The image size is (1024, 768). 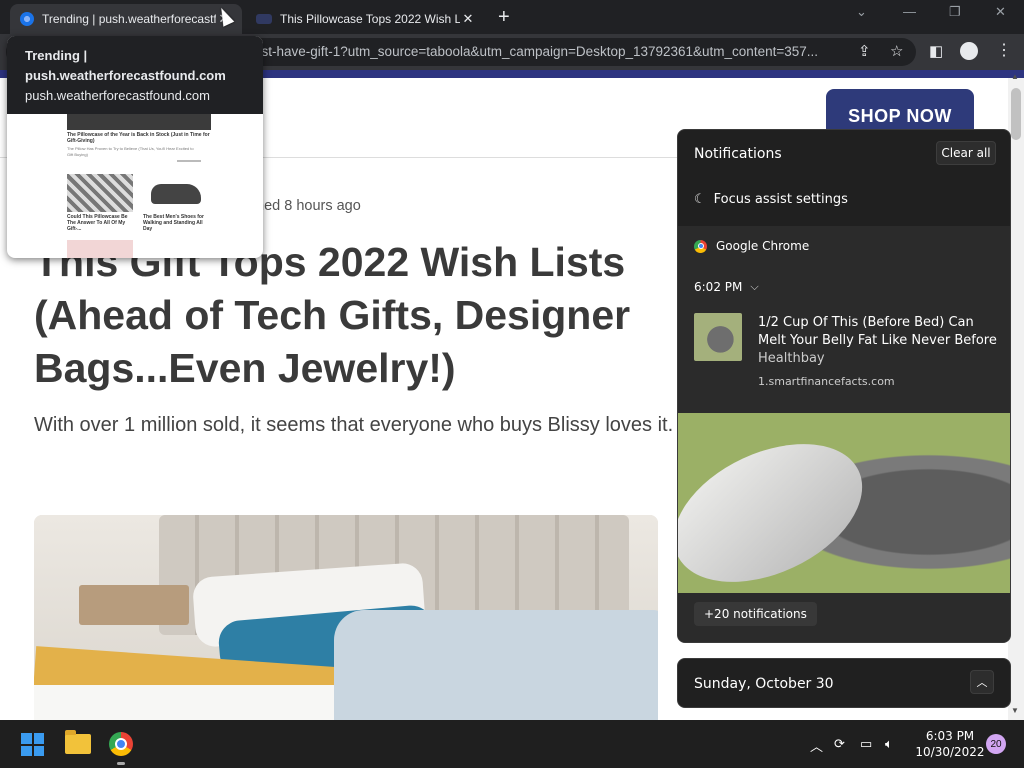 I want to click on chevron-down-icon: ⌵, so click(x=754, y=286).